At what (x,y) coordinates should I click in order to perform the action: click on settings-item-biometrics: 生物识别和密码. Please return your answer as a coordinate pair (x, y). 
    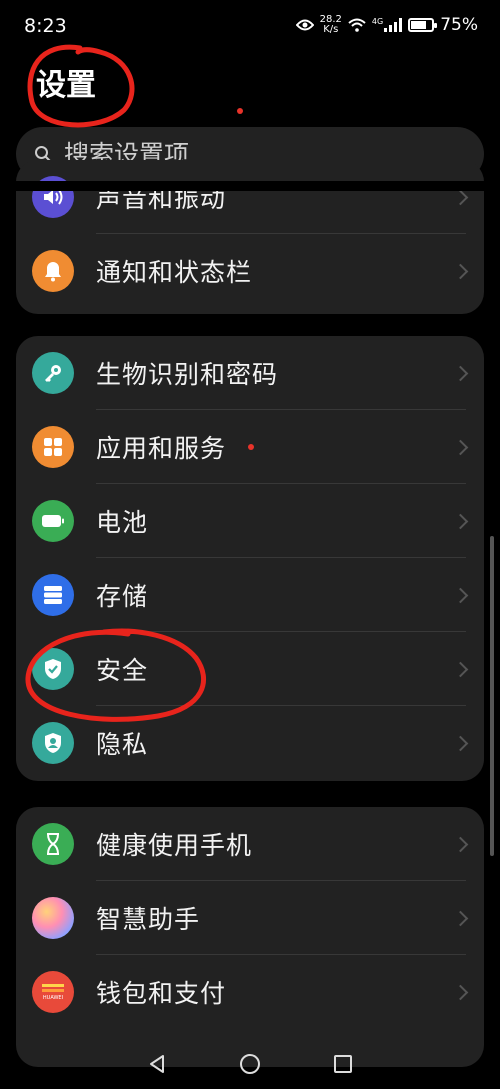
    Looking at the image, I should click on (250, 373).